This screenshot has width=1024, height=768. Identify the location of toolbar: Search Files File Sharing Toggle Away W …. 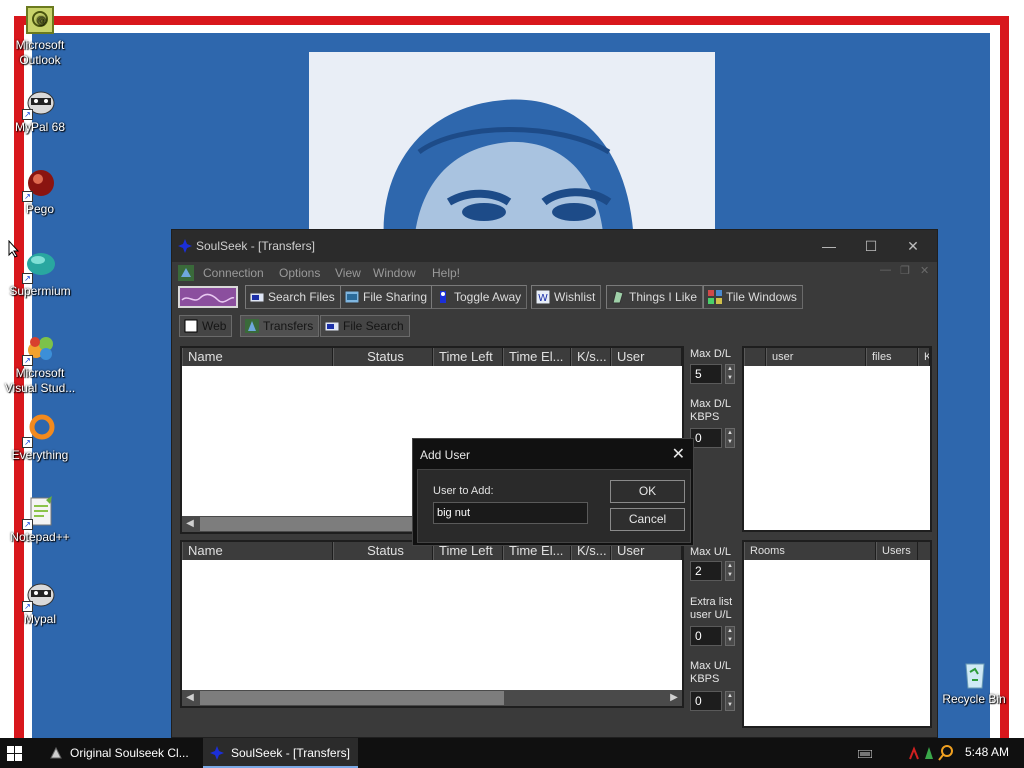
(554, 298).